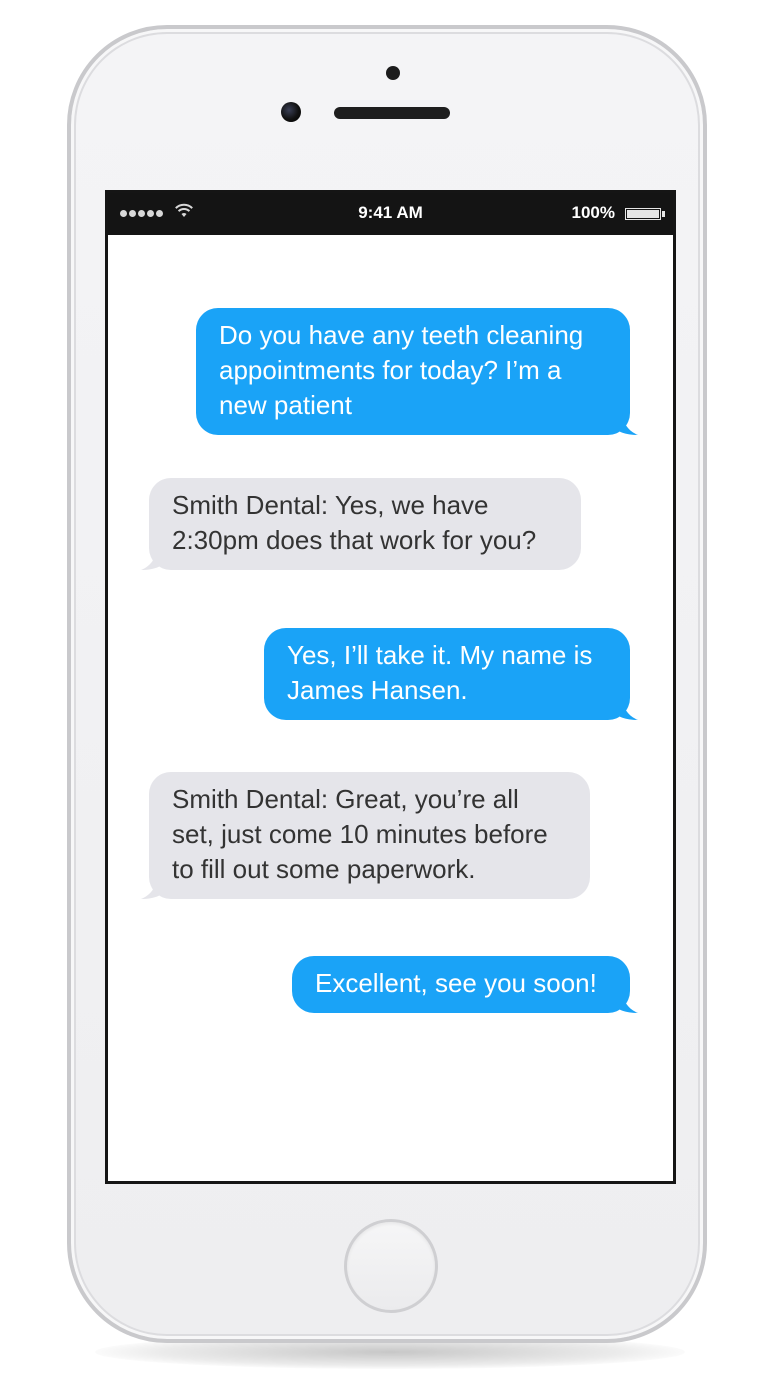  Describe the element at coordinates (392, 113) in the screenshot. I see `earpiece-speaker` at that location.